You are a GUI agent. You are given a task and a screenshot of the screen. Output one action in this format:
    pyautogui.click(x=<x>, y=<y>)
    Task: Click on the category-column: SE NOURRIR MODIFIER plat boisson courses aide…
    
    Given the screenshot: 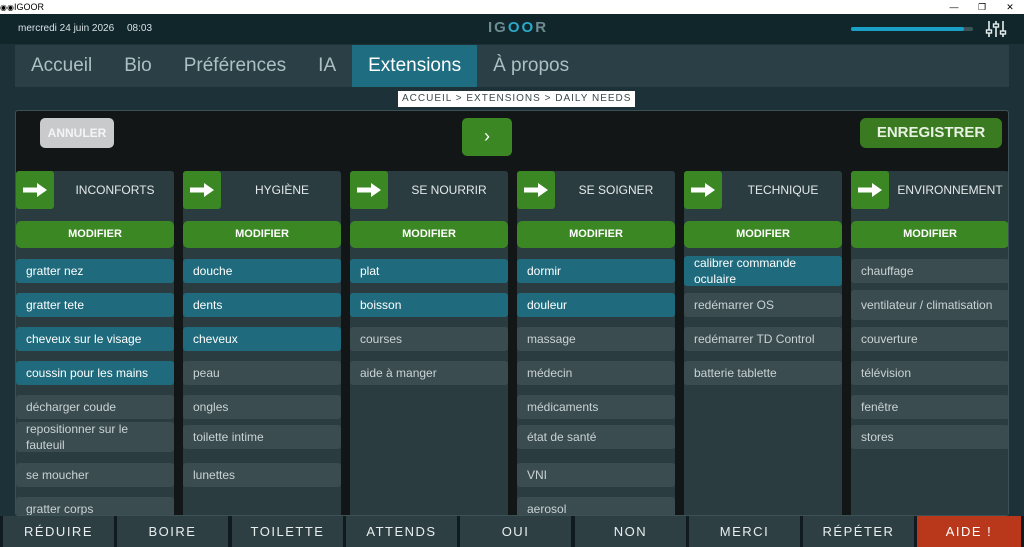 What is the action you would take?
    pyautogui.click(x=429, y=343)
    